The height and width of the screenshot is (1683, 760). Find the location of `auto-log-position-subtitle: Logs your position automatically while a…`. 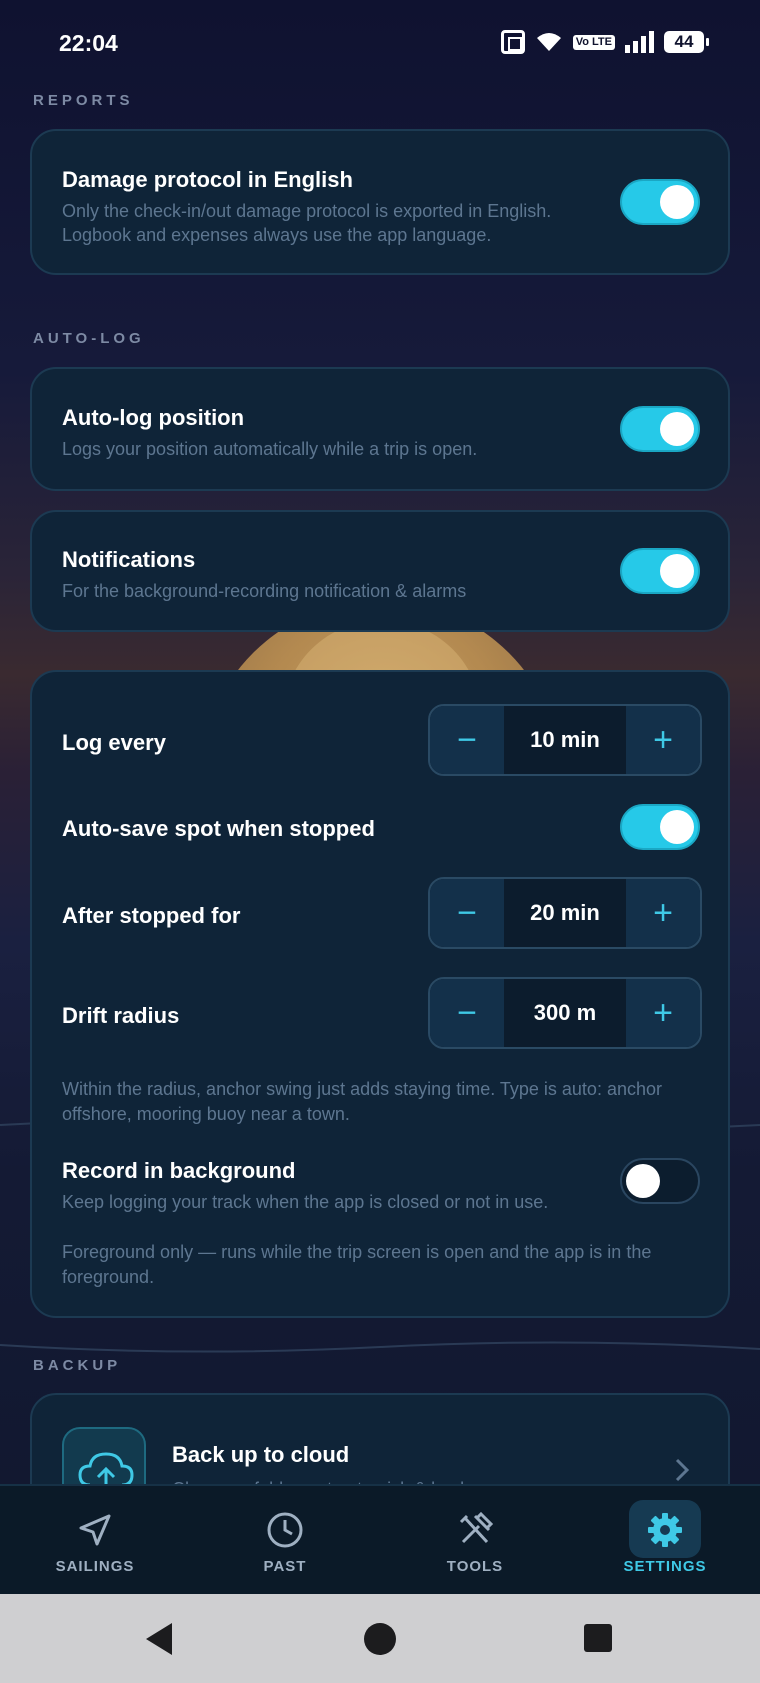

auto-log-position-subtitle: Logs your position automatically while a… is located at coordinates (270, 449).